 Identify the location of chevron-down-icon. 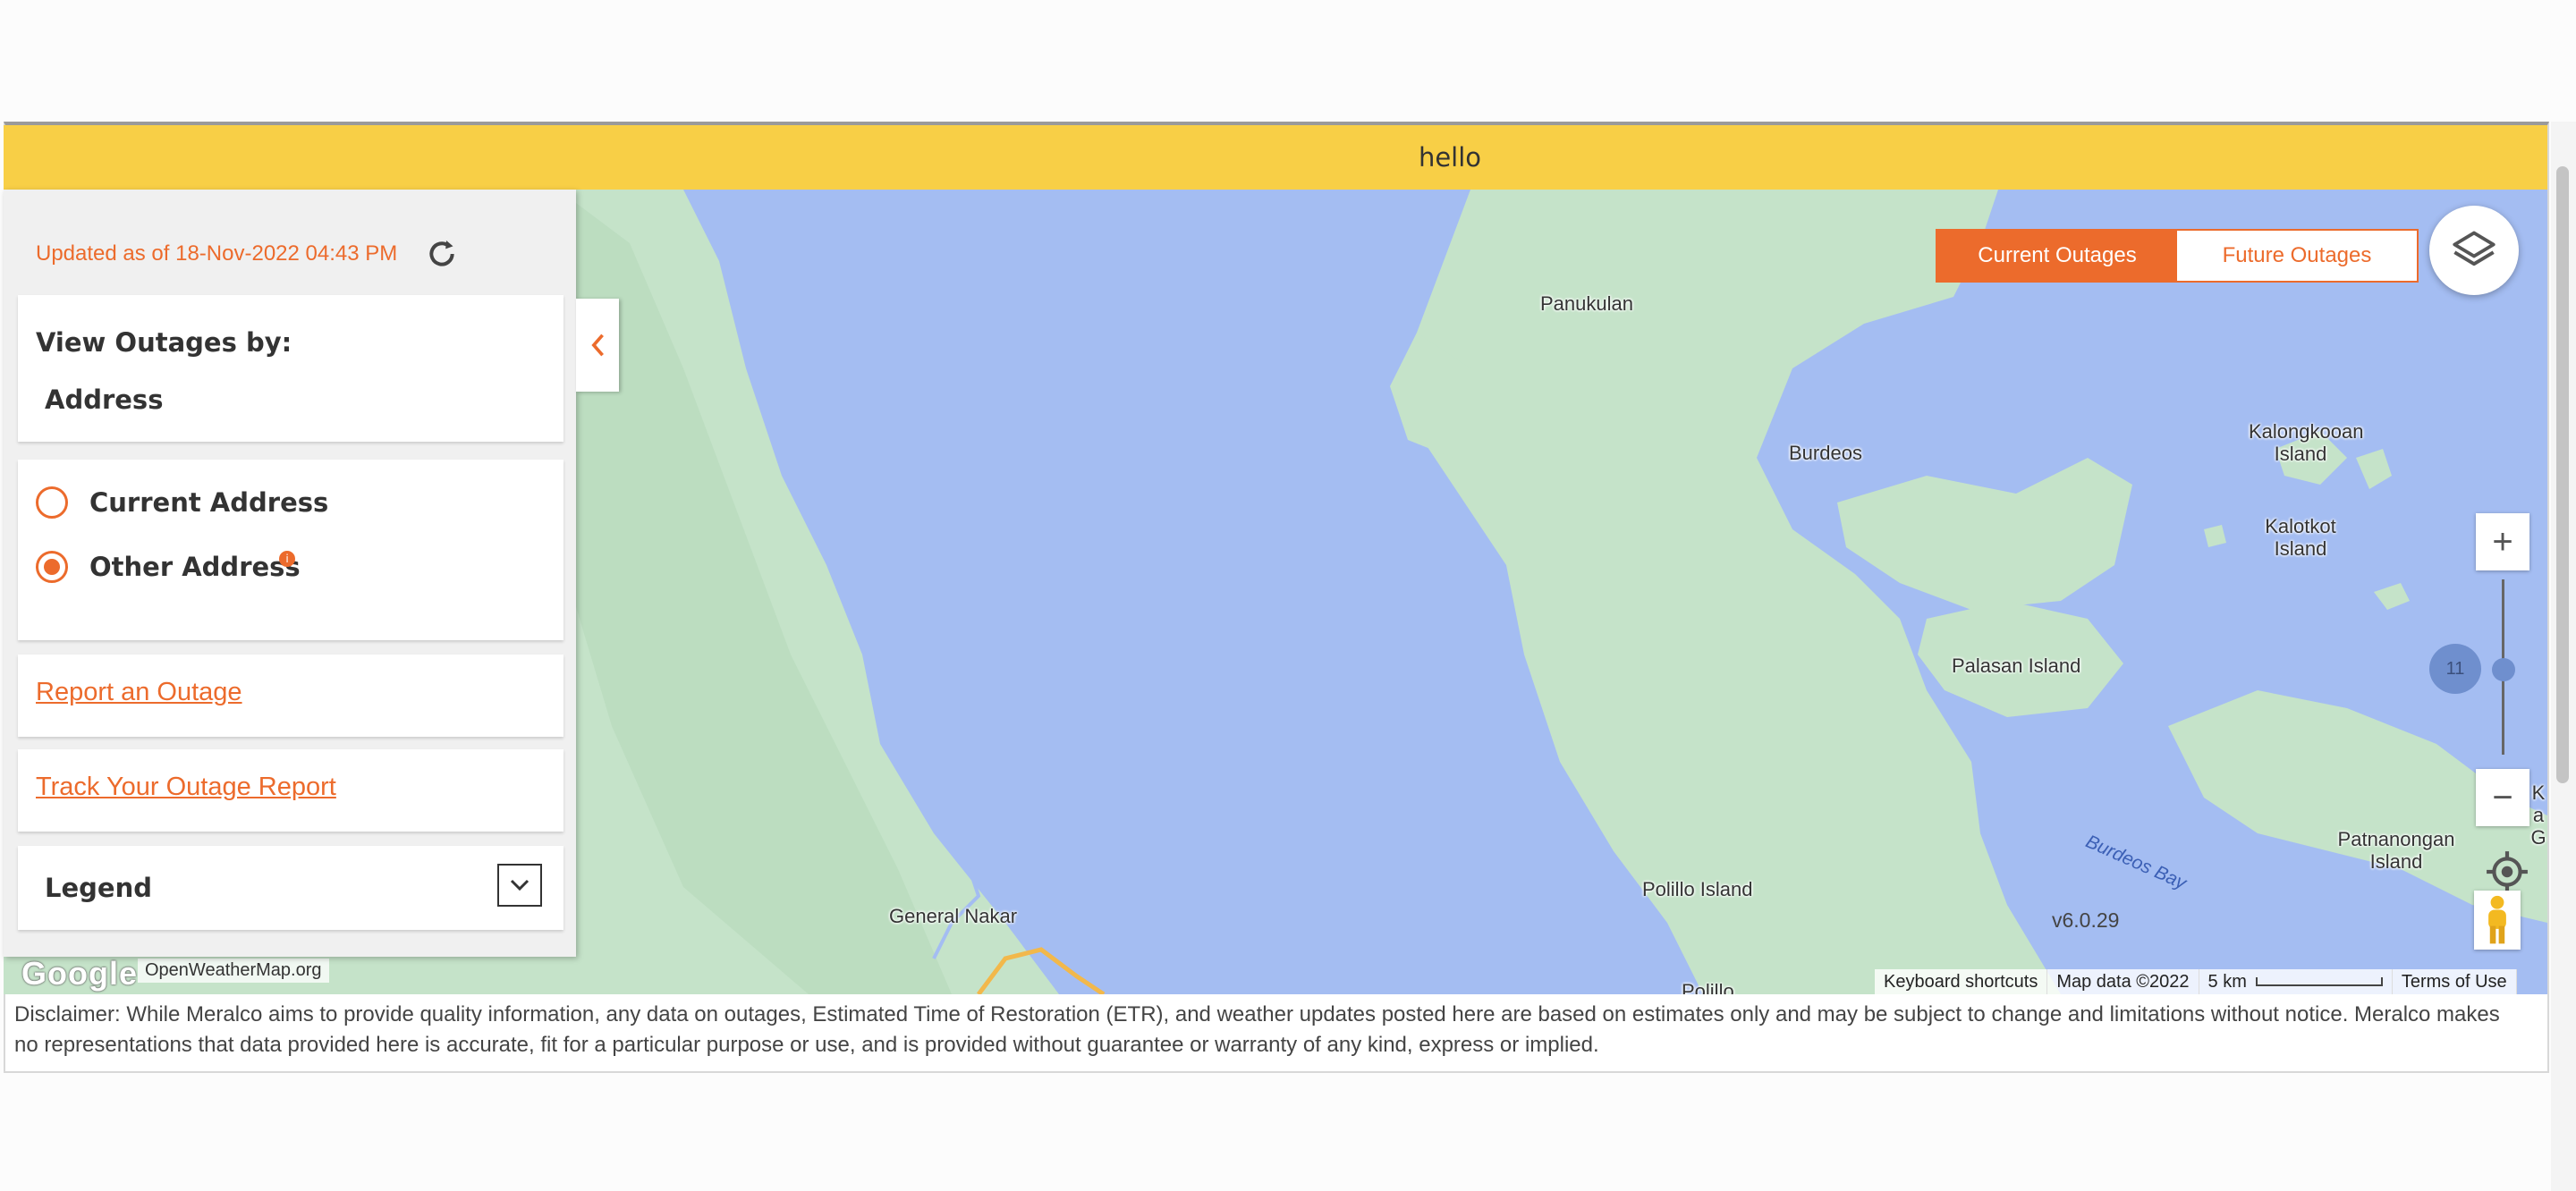
(520, 885).